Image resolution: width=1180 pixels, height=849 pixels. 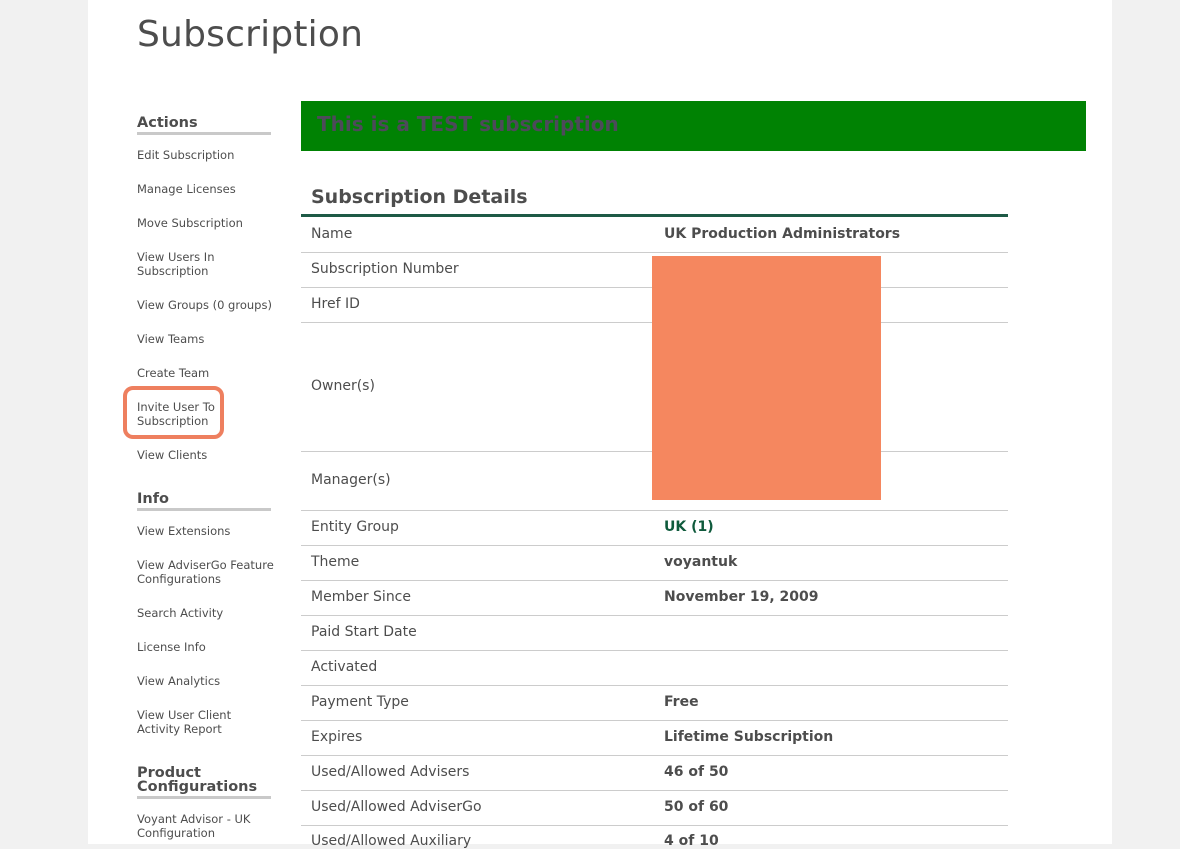 I want to click on detail-value: Free, so click(x=681, y=702).